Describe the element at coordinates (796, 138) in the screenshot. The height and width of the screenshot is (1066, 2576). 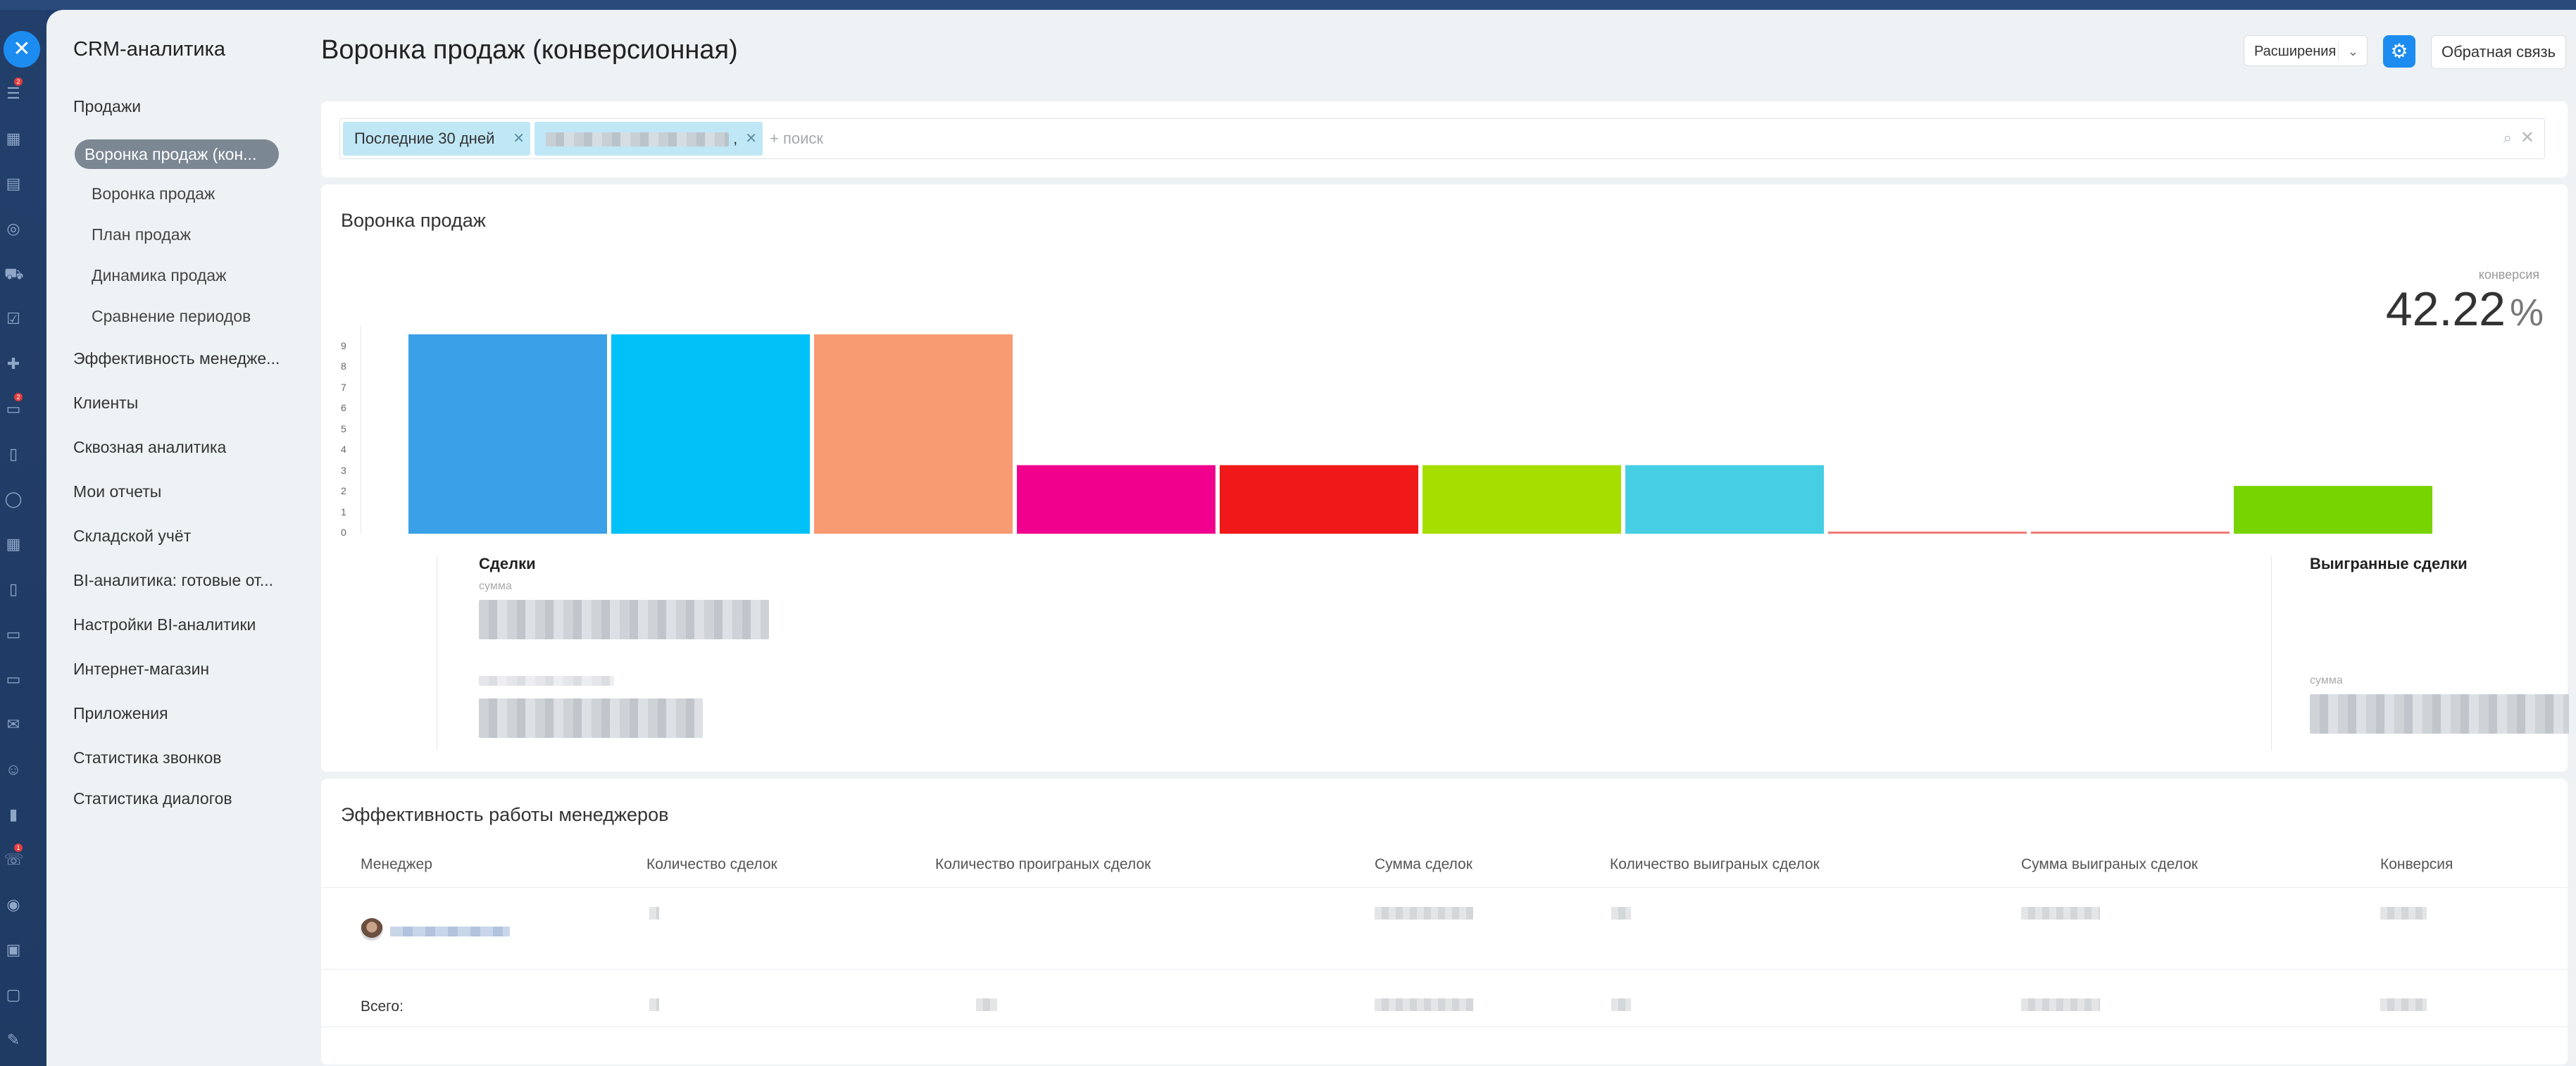
I see `search-placeholder: + поиск` at that location.